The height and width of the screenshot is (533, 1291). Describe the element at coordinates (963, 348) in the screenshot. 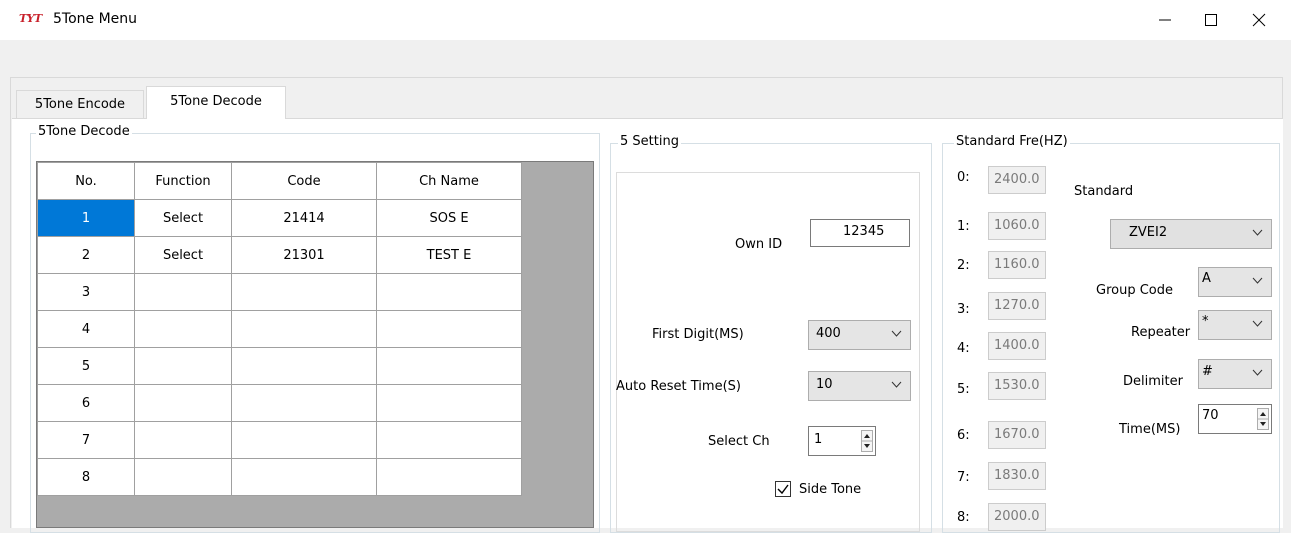

I see `fre-index: 4:` at that location.